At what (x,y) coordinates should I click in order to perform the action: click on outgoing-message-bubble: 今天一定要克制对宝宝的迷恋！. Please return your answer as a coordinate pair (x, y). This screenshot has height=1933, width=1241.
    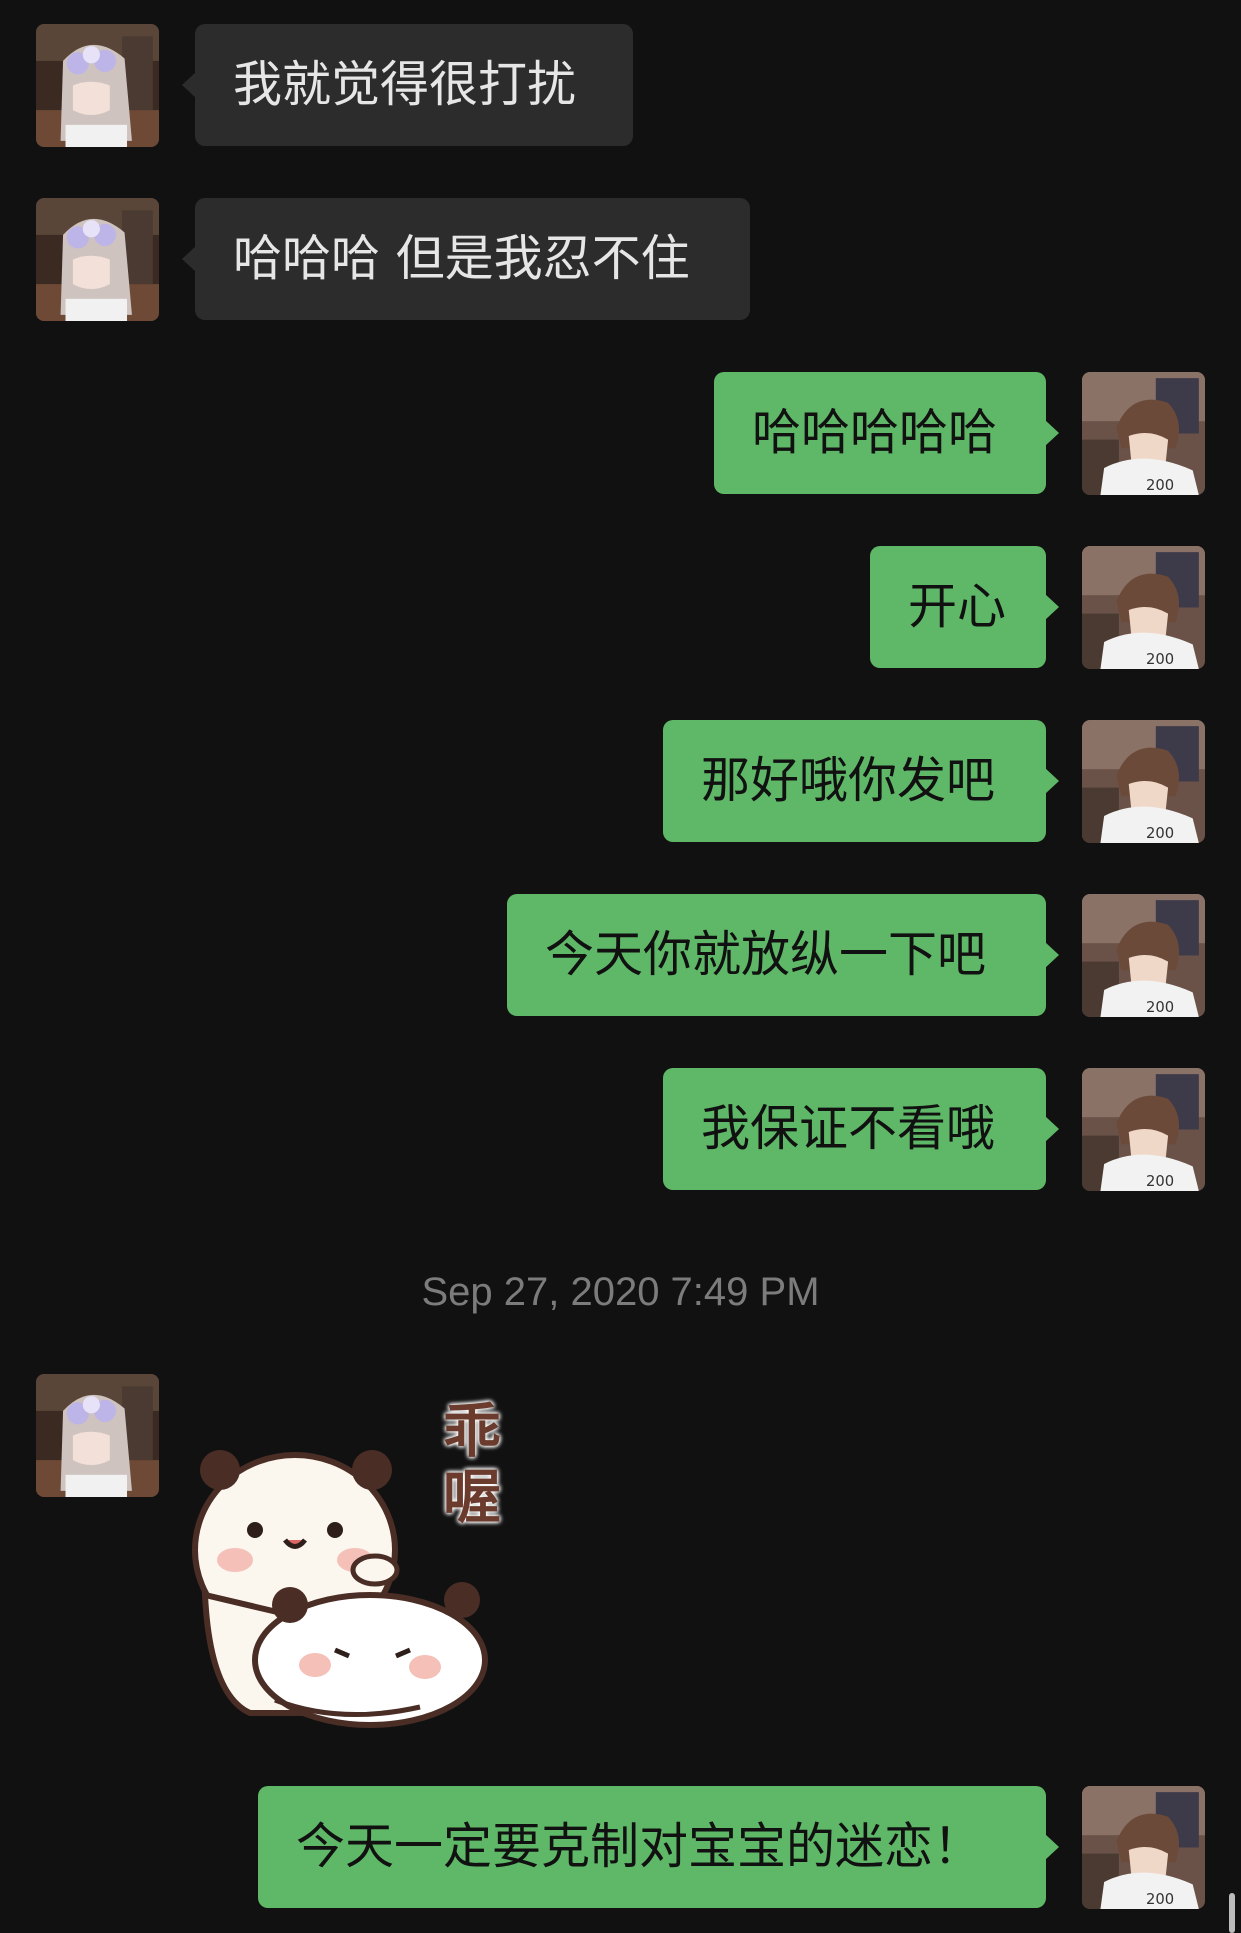
    Looking at the image, I should click on (658, 1847).